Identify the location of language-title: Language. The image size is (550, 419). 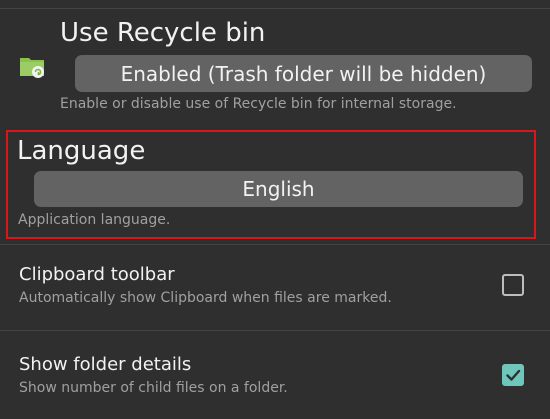
(81, 151).